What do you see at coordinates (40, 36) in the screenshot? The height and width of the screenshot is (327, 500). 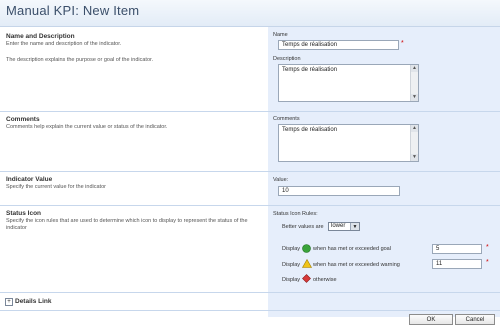 I see `section-title-name: Name and Description` at bounding box center [40, 36].